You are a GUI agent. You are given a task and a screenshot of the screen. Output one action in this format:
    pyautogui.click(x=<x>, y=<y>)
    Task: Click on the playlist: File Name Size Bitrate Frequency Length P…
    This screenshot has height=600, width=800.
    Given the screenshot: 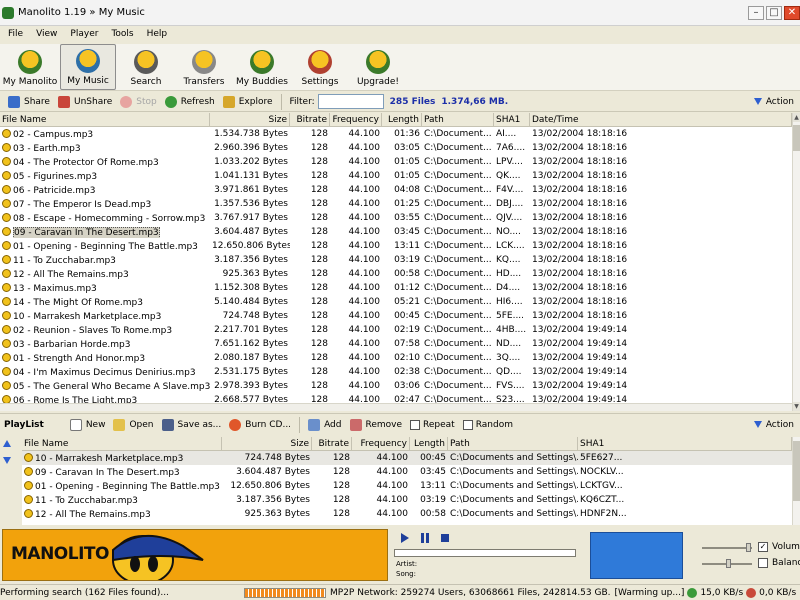 What is the action you would take?
    pyautogui.click(x=407, y=481)
    